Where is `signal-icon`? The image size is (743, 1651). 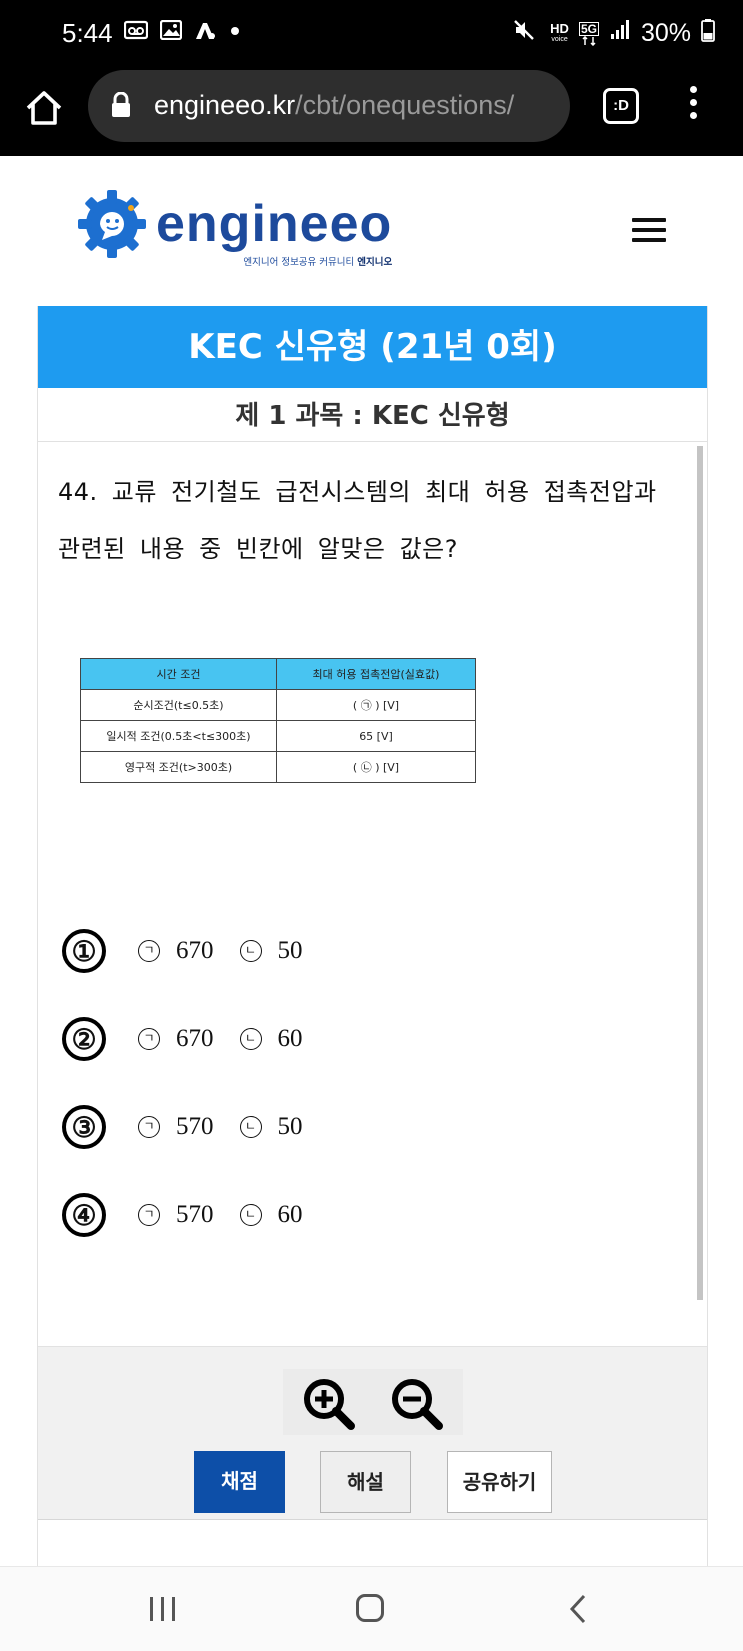 signal-icon is located at coordinates (620, 33).